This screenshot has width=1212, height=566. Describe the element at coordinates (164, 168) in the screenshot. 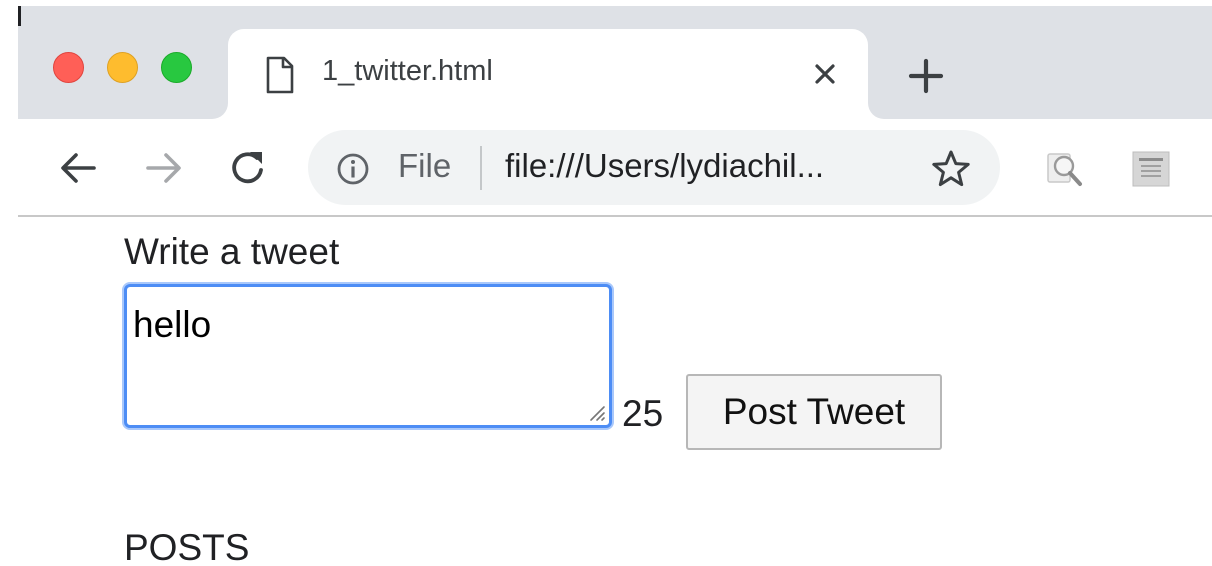

I see `forward-arrow-icon` at that location.